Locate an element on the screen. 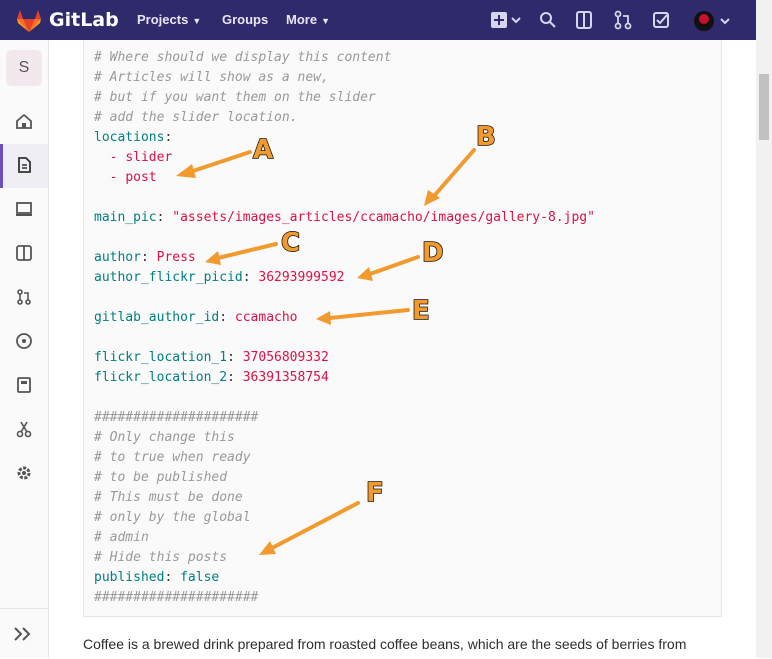  annotation-arrow-e is located at coordinates (369, 314).